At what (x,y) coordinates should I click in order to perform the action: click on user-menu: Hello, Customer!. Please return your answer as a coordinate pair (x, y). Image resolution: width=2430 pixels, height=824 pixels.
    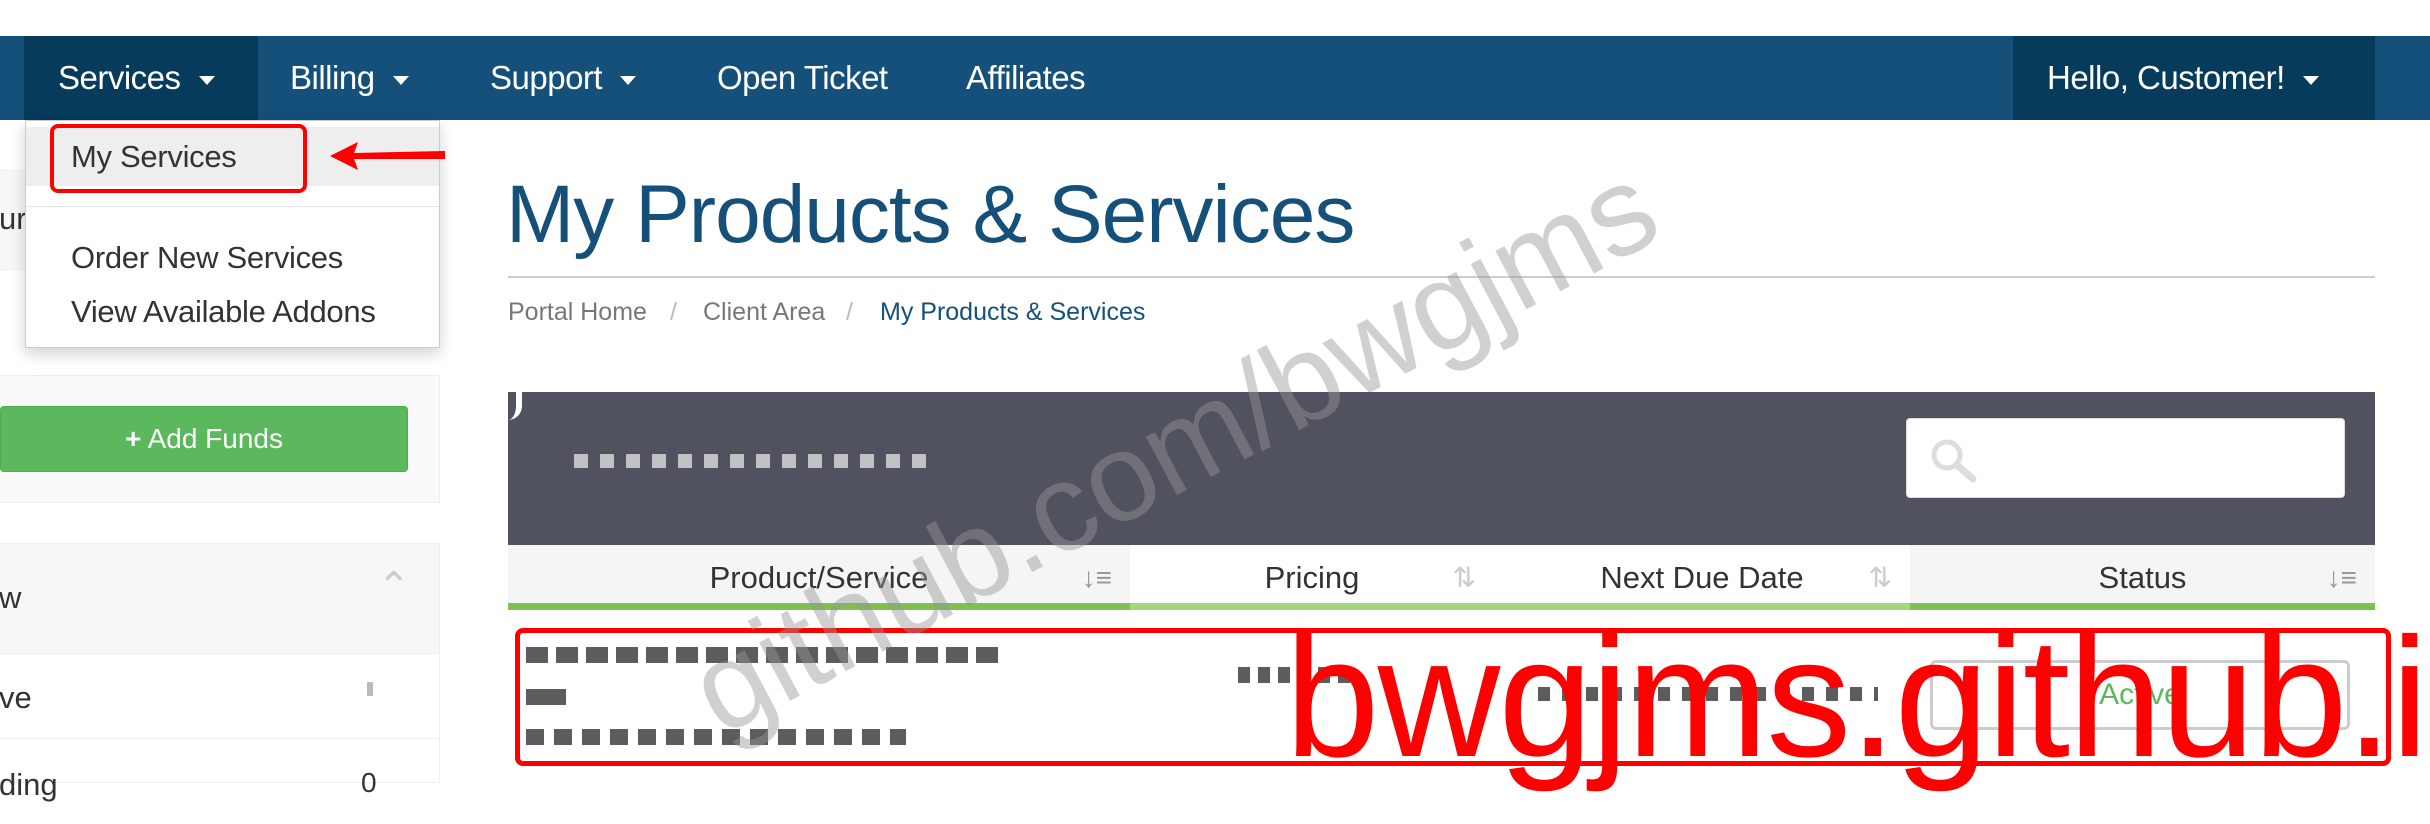
    Looking at the image, I should click on (2194, 78).